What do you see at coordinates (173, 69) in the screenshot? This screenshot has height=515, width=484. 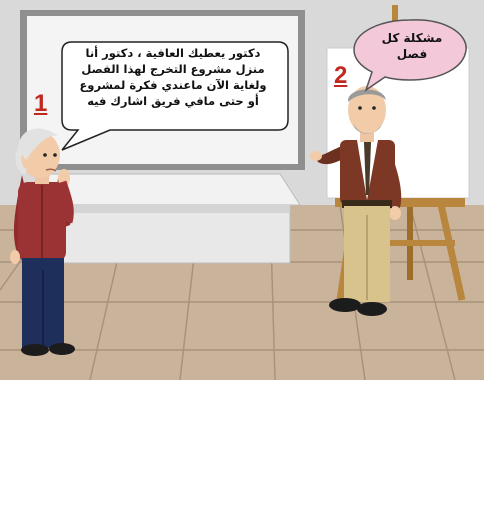 I see `student-dialogue-line: منزل مشروع التخرج لهذا الفصل` at bounding box center [173, 69].